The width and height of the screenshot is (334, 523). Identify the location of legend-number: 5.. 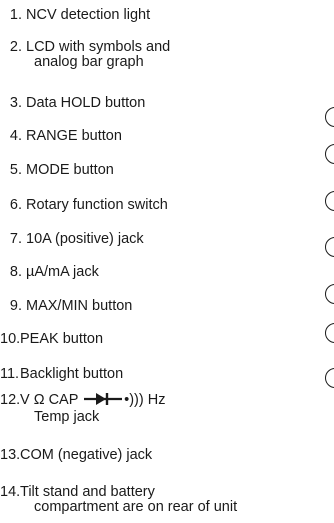
(15, 170).